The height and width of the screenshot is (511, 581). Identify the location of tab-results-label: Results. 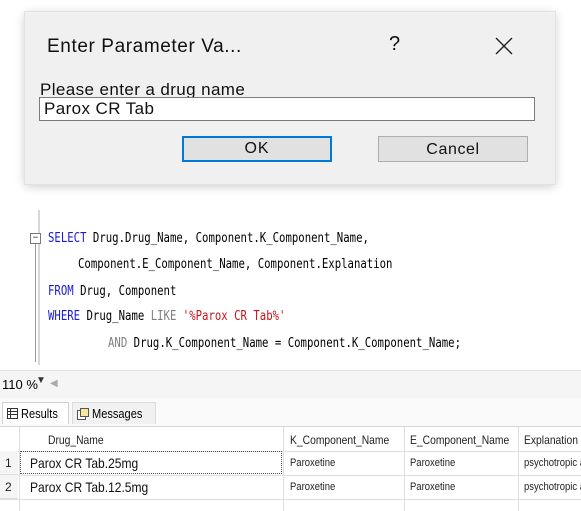
(39, 413).